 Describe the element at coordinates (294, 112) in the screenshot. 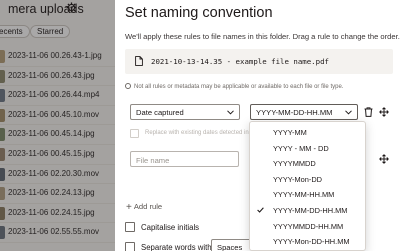

I see `date-format-value: YYYY-MM-DD-HH.MM` at that location.